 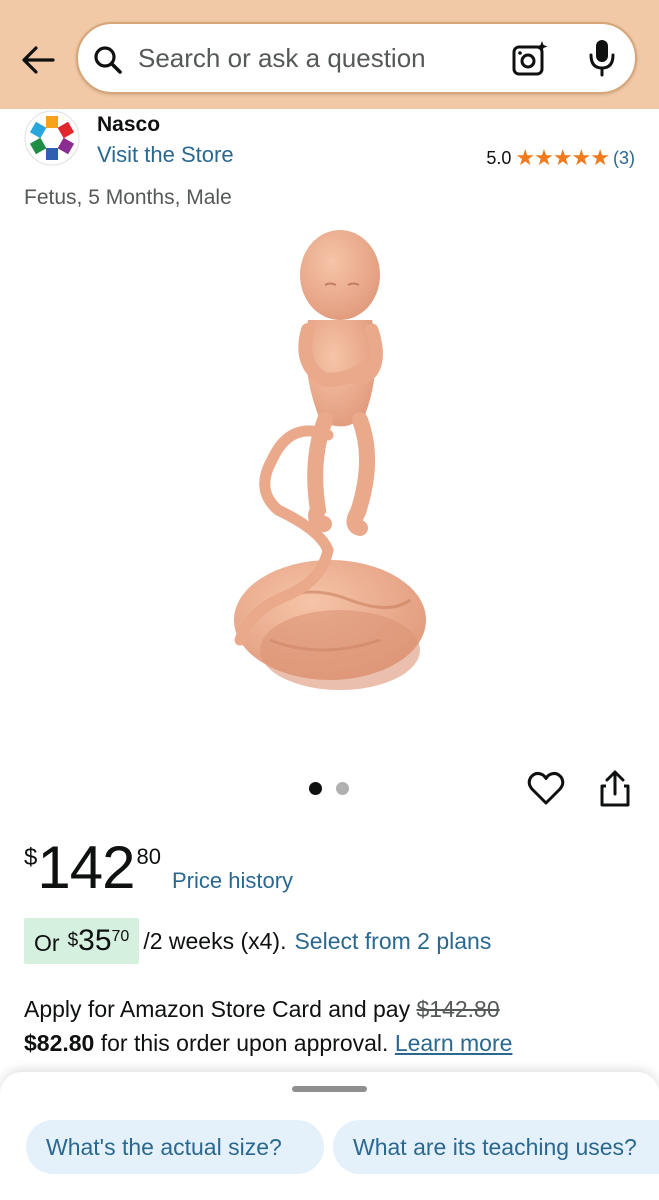 I want to click on suggestion-chip-teaching: What are its teaching uses?, so click(x=496, y=1147).